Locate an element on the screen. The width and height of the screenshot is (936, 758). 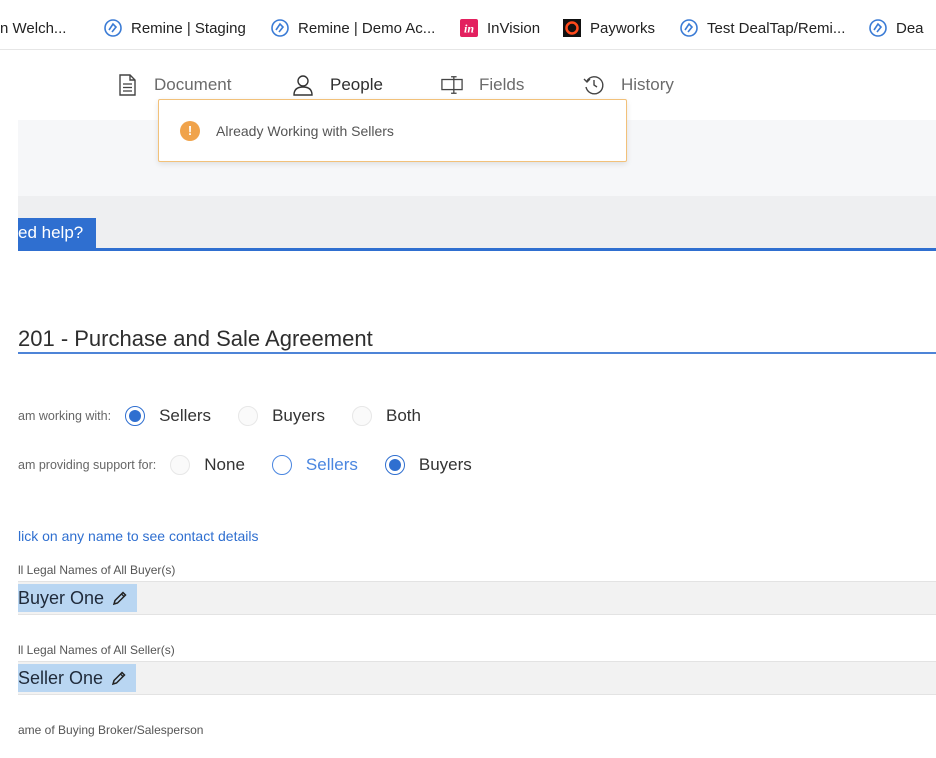
svg-text: in is located at coordinates (469, 29).